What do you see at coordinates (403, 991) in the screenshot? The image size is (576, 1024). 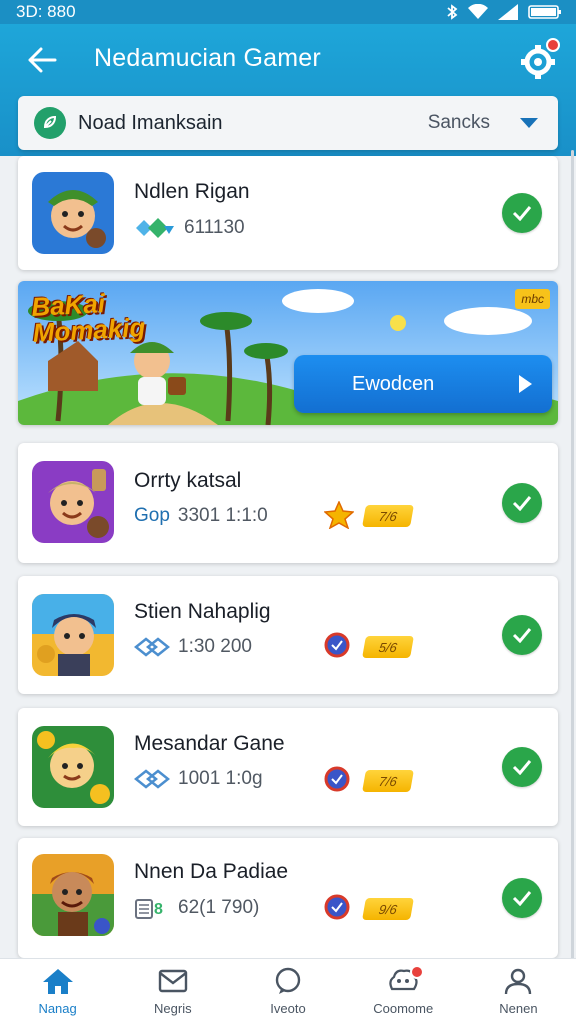 I see `nav-item-community: Coomome` at bounding box center [403, 991].